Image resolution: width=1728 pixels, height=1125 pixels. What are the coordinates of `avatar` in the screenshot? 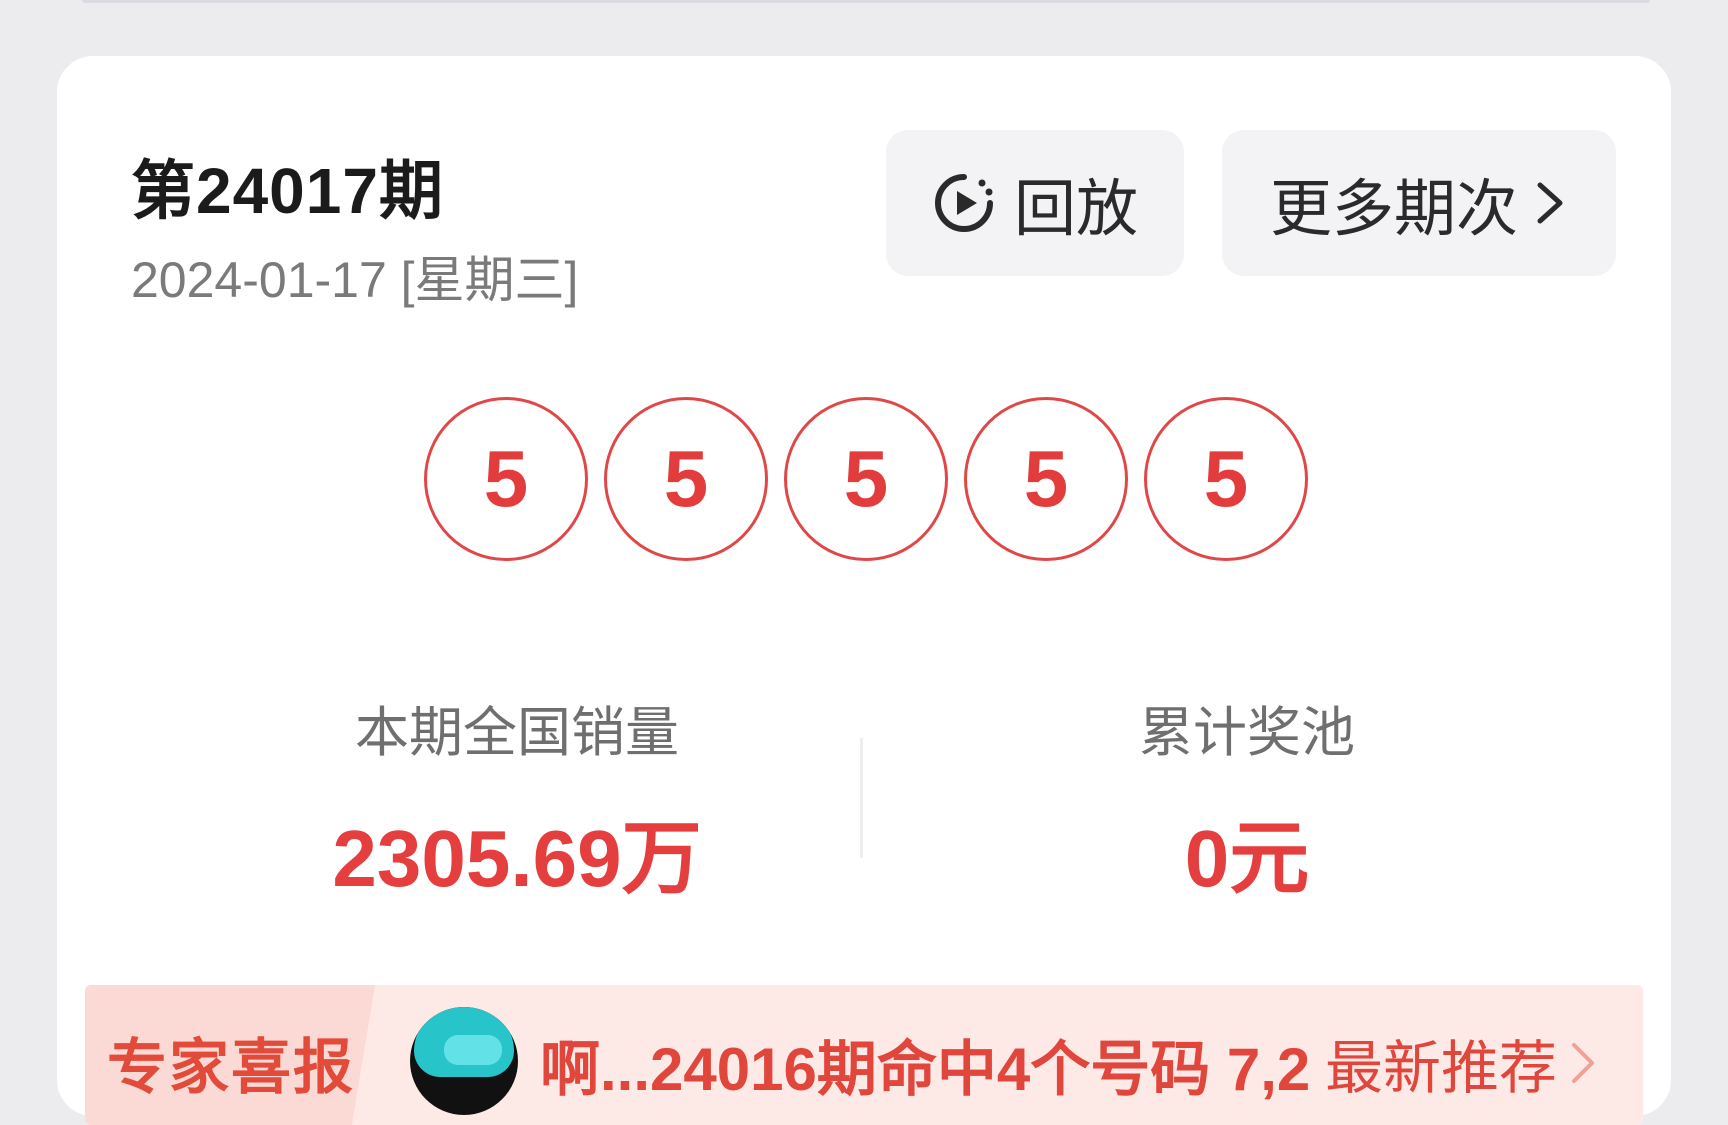 It's located at (464, 1061).